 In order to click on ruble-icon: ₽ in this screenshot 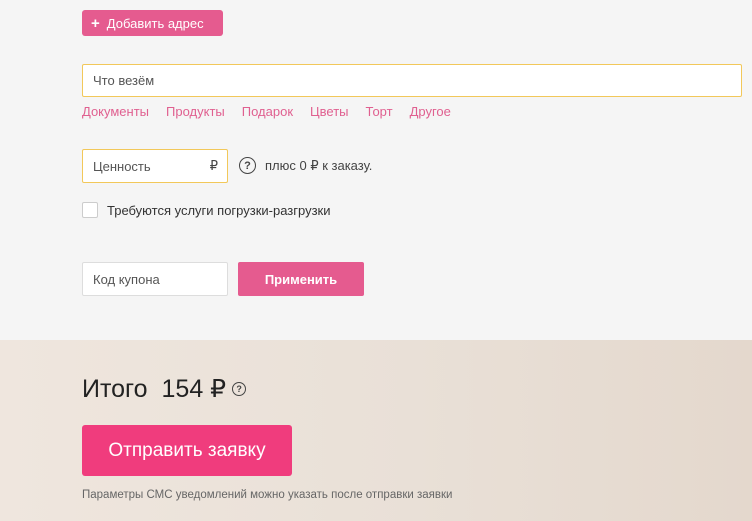, I will do `click(213, 165)`.